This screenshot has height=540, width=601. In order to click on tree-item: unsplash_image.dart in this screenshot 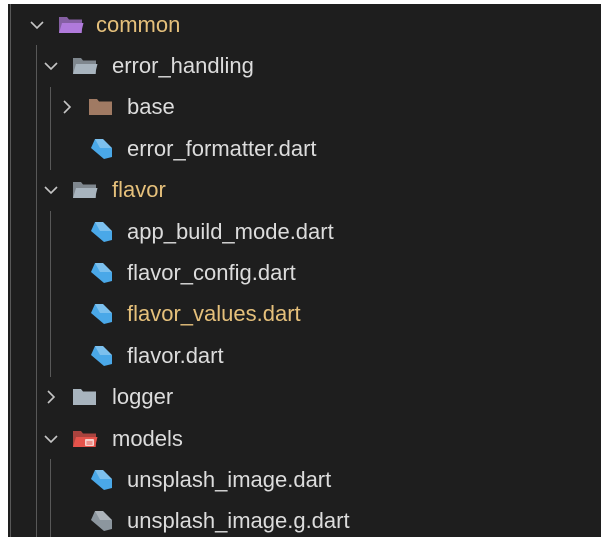, I will do `click(304, 480)`.